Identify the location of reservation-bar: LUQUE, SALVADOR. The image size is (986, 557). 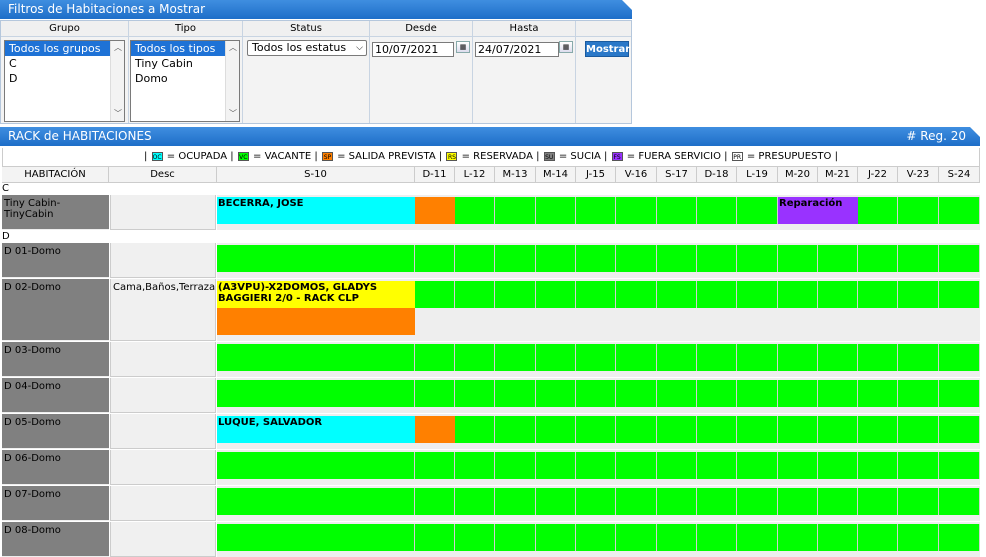
(316, 429).